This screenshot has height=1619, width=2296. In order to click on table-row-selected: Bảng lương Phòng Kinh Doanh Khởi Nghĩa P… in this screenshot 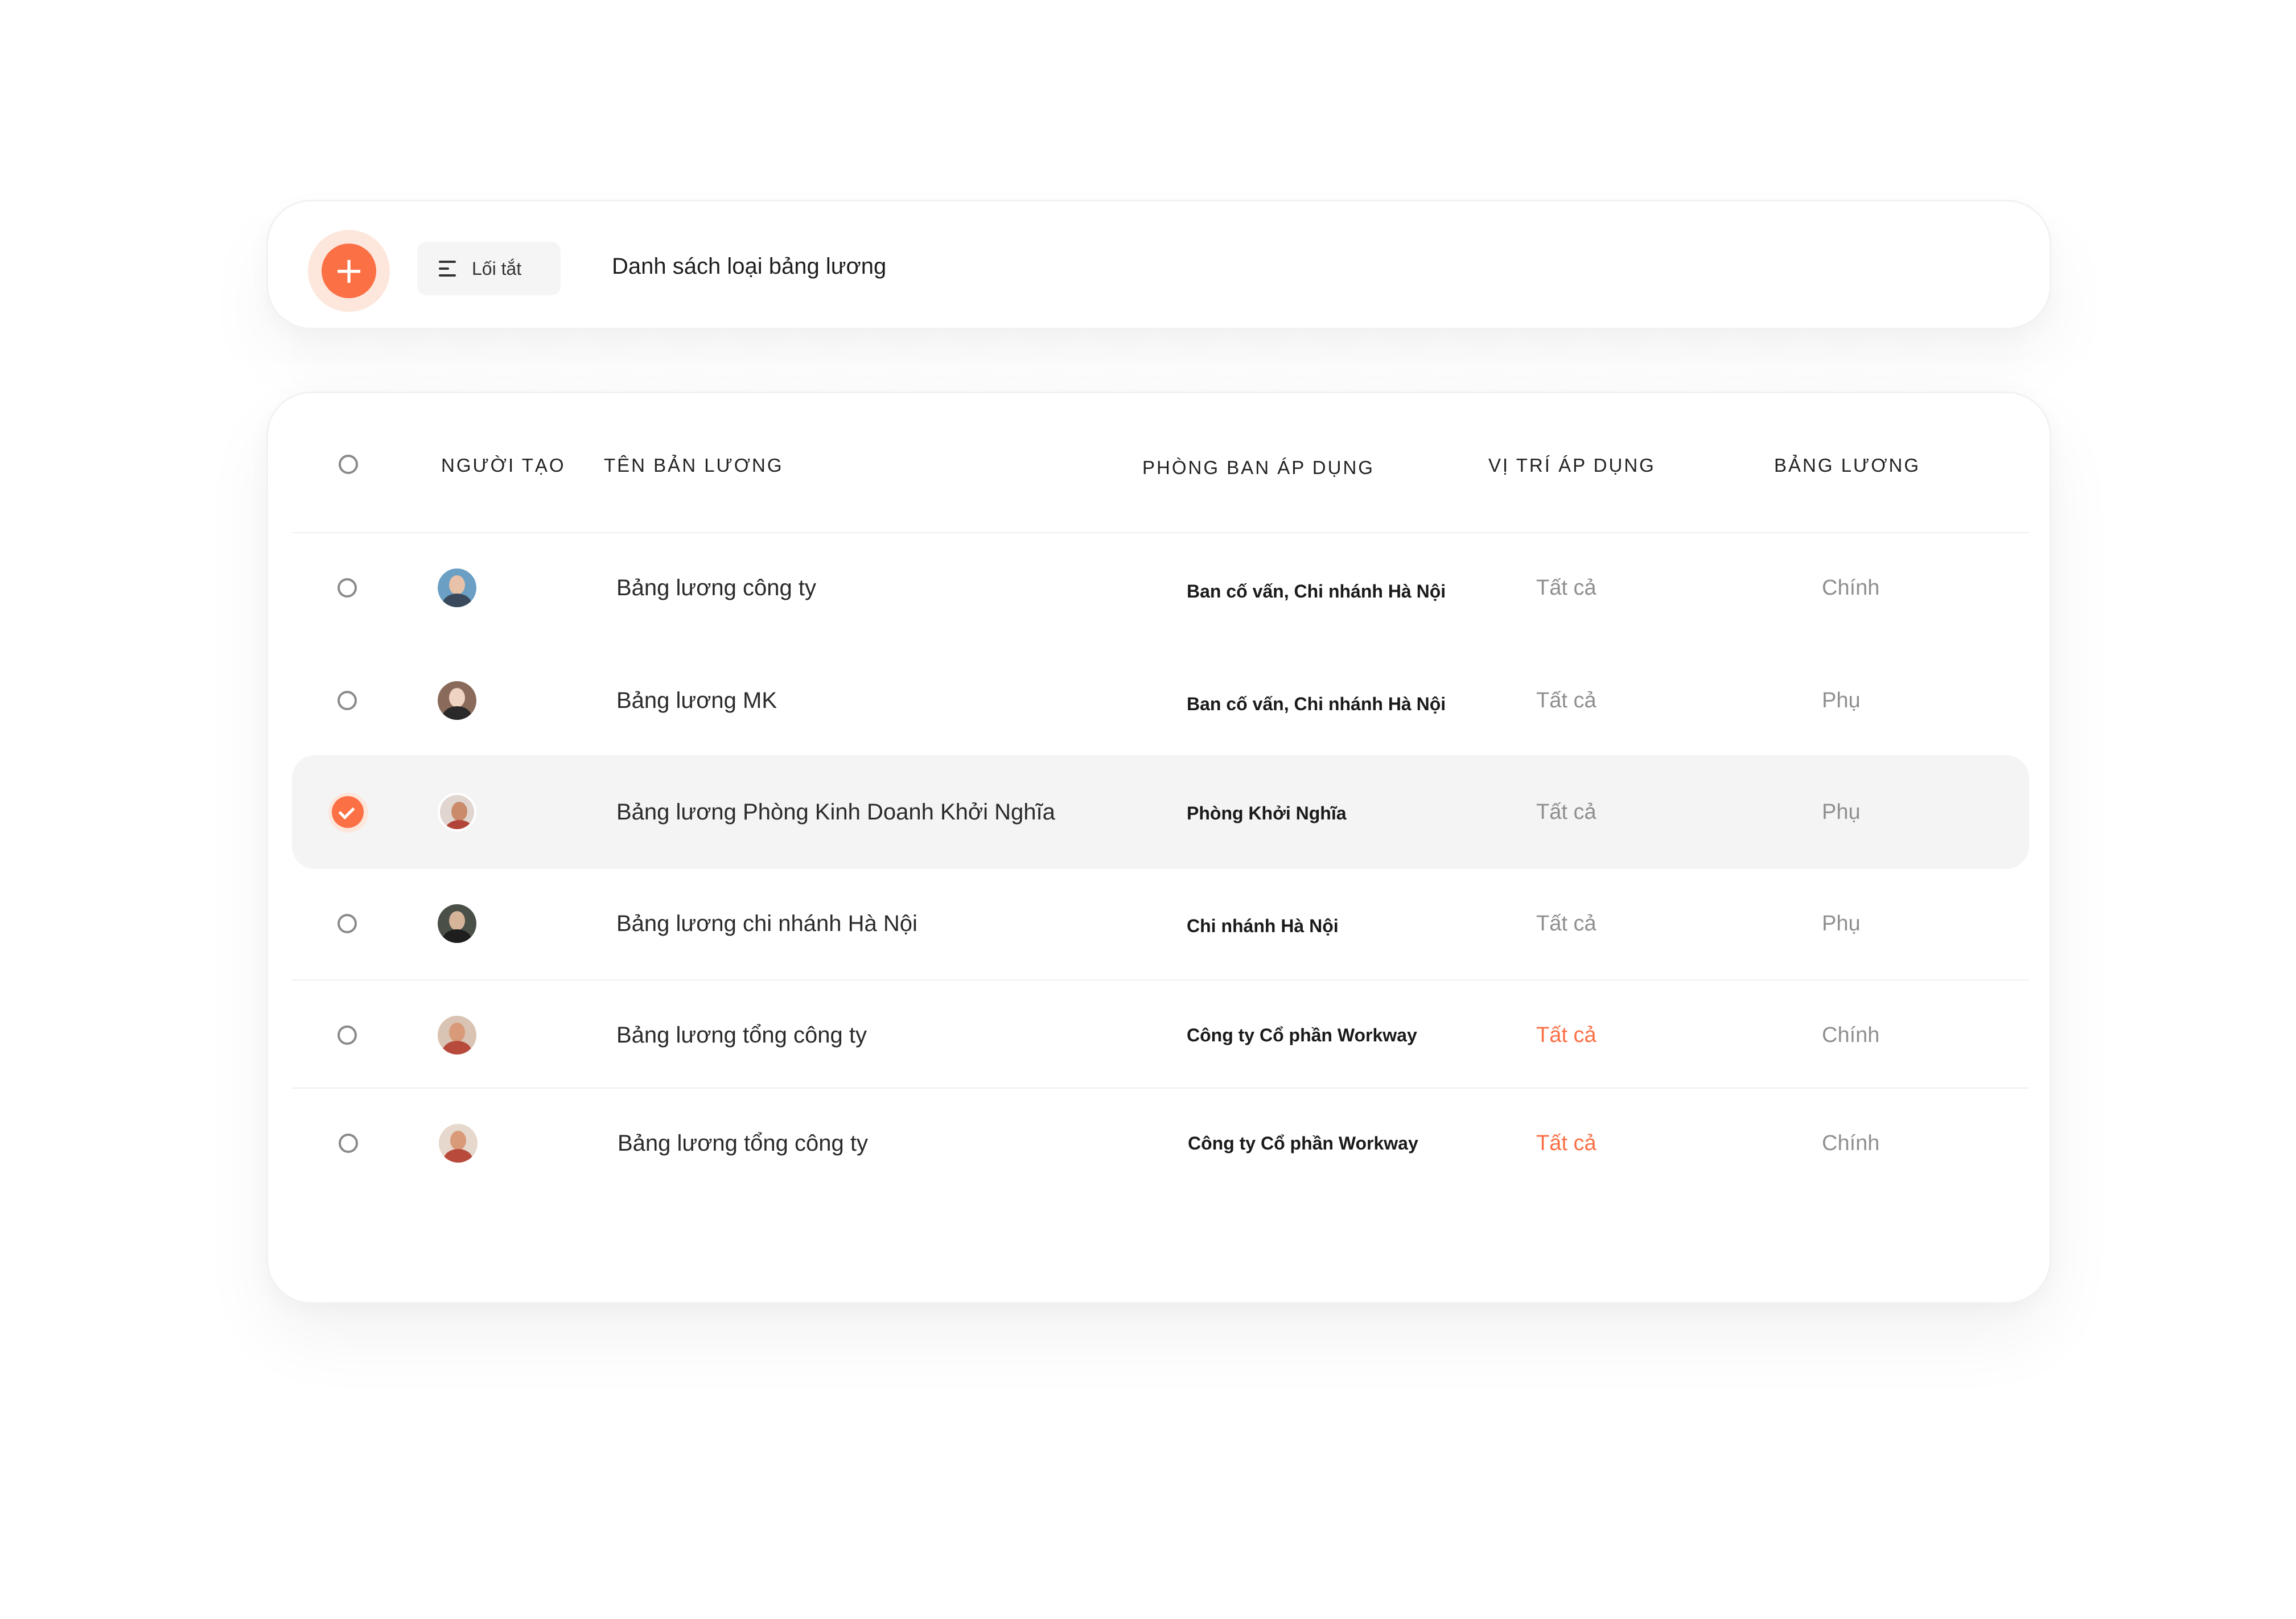, I will do `click(1160, 812)`.